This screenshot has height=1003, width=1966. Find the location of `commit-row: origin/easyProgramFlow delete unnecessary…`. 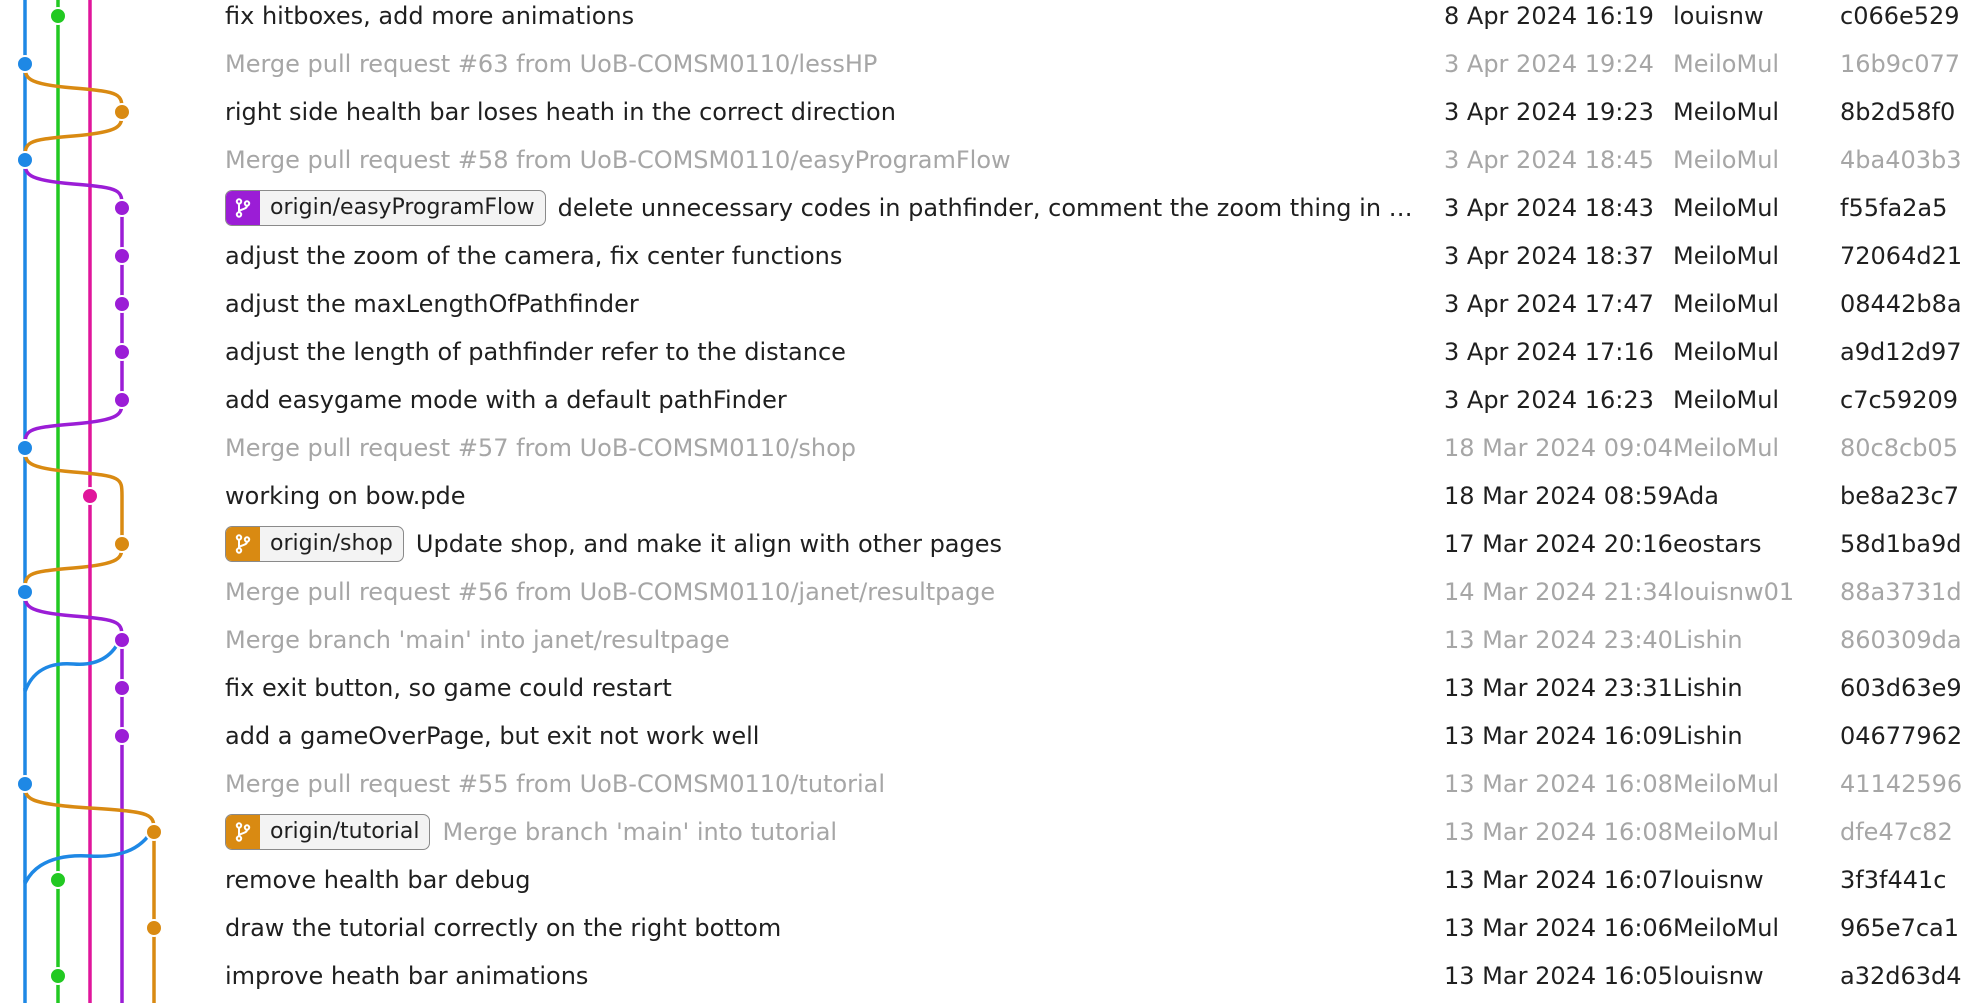

commit-row: origin/easyProgramFlow delete unnecessary… is located at coordinates (983, 208).